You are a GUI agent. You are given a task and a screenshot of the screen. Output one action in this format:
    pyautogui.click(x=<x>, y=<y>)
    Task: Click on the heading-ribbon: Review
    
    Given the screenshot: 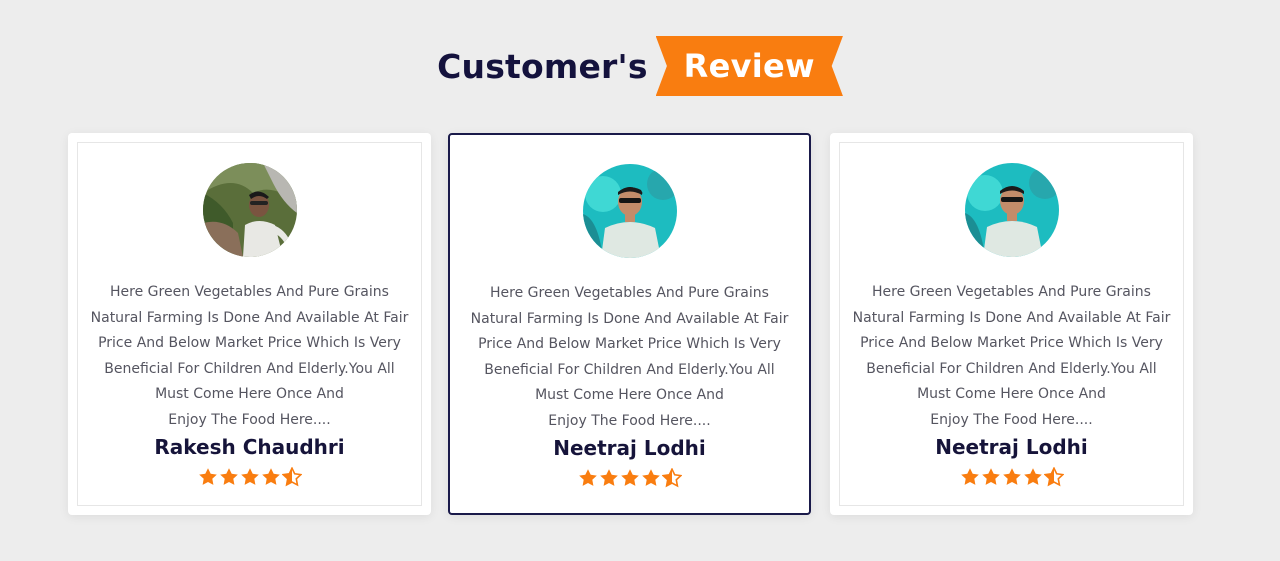 What is the action you would take?
    pyautogui.click(x=749, y=66)
    